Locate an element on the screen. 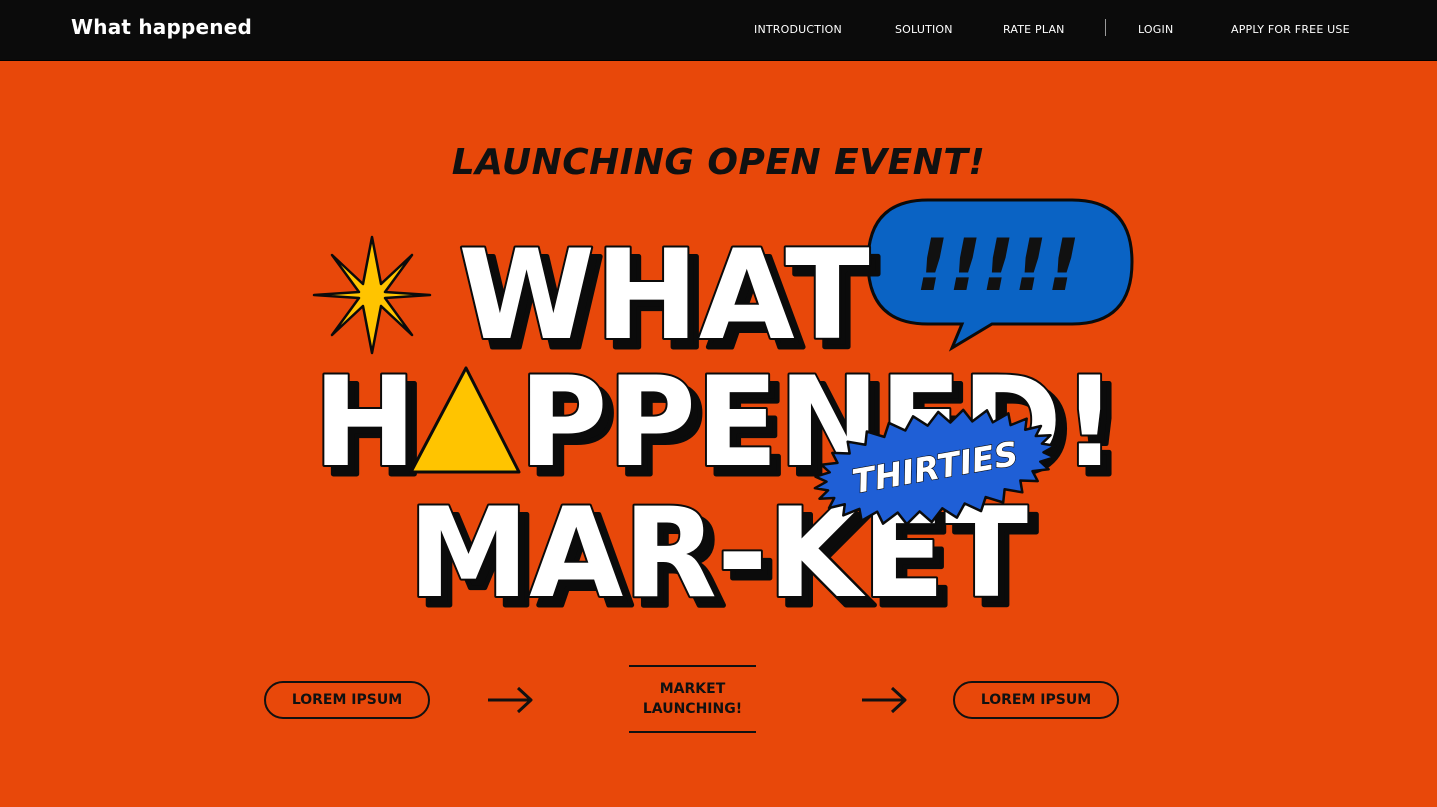 This screenshot has height=807, width=1437. market-launching-line1: MARKET is located at coordinates (692, 689).